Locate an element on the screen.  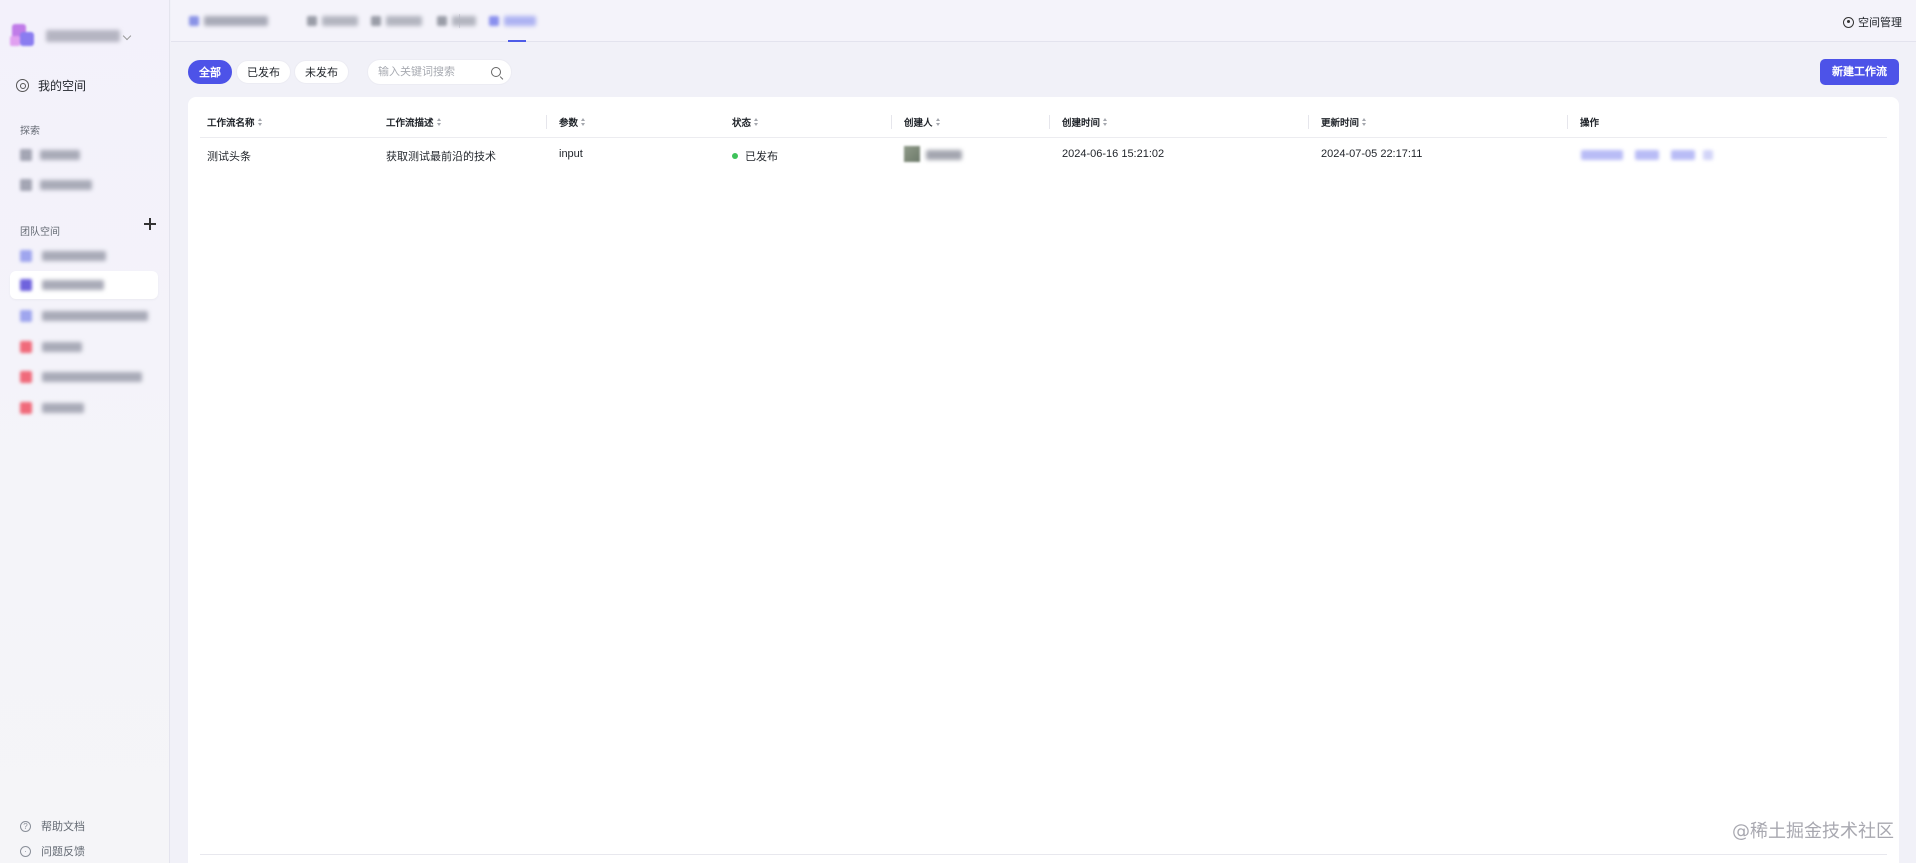
help-docs-label: 帮助文档 is located at coordinates (63, 827).